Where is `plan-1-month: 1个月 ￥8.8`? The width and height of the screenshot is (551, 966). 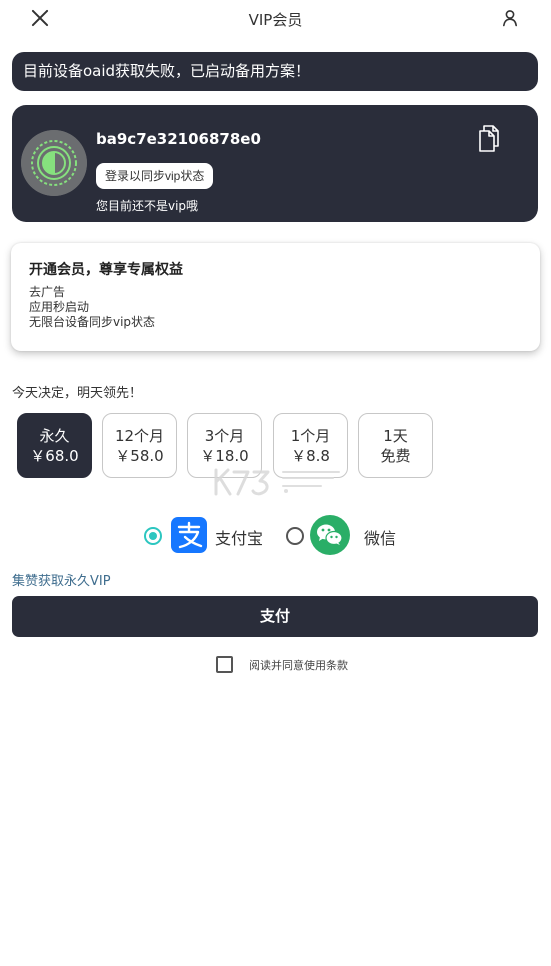
plan-1-month: 1个月 ￥8.8 is located at coordinates (310, 445).